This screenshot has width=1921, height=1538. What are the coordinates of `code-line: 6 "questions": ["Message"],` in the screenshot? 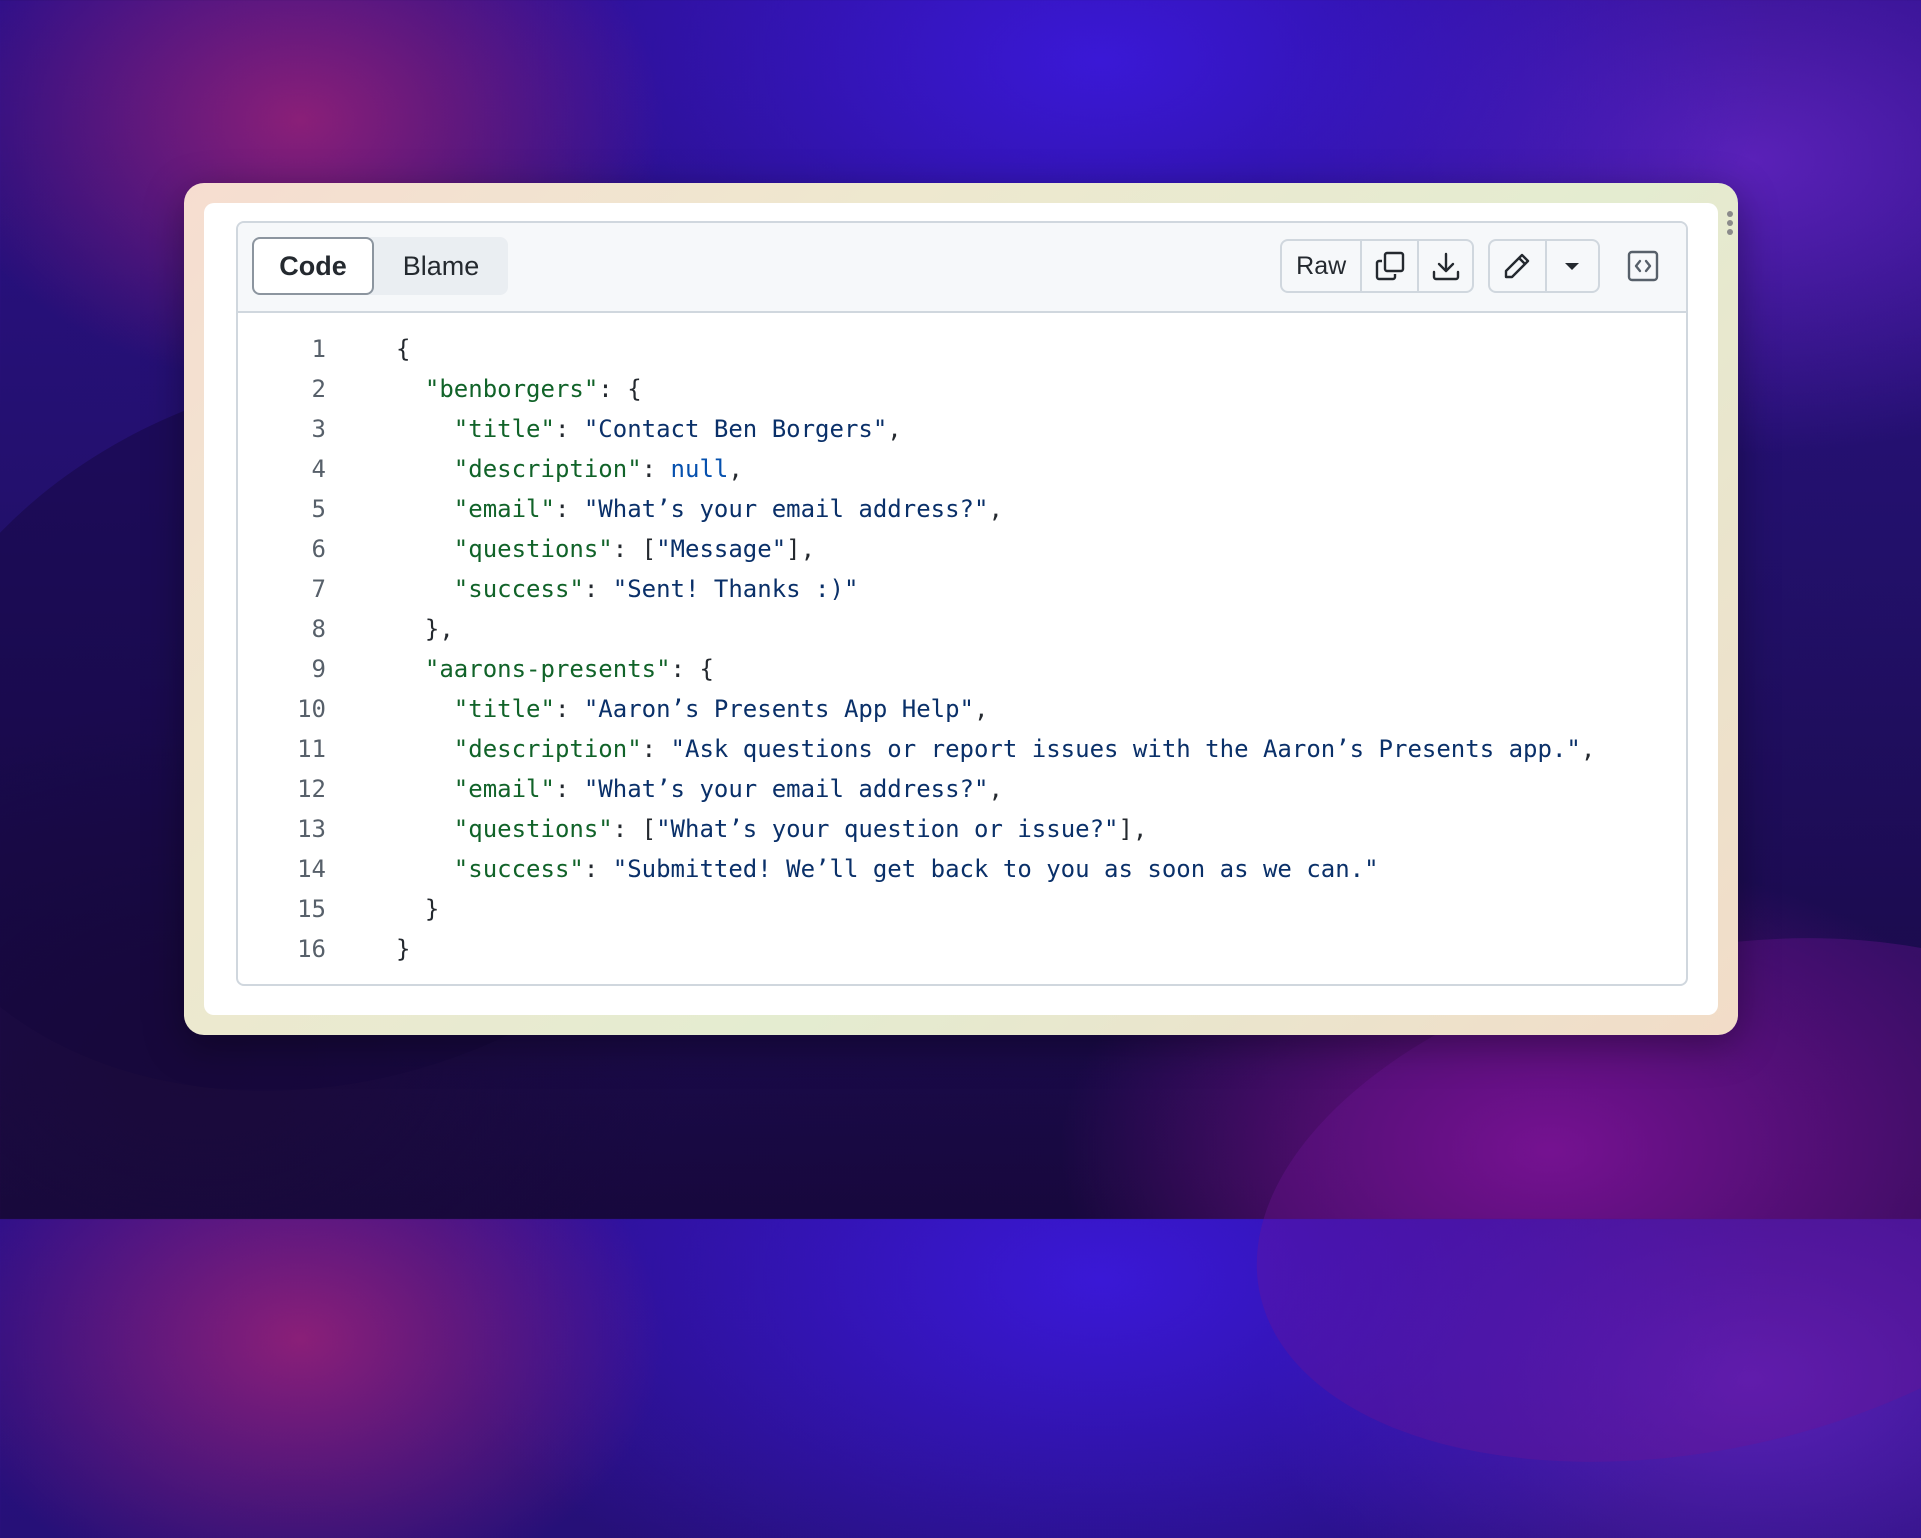 It's located at (962, 549).